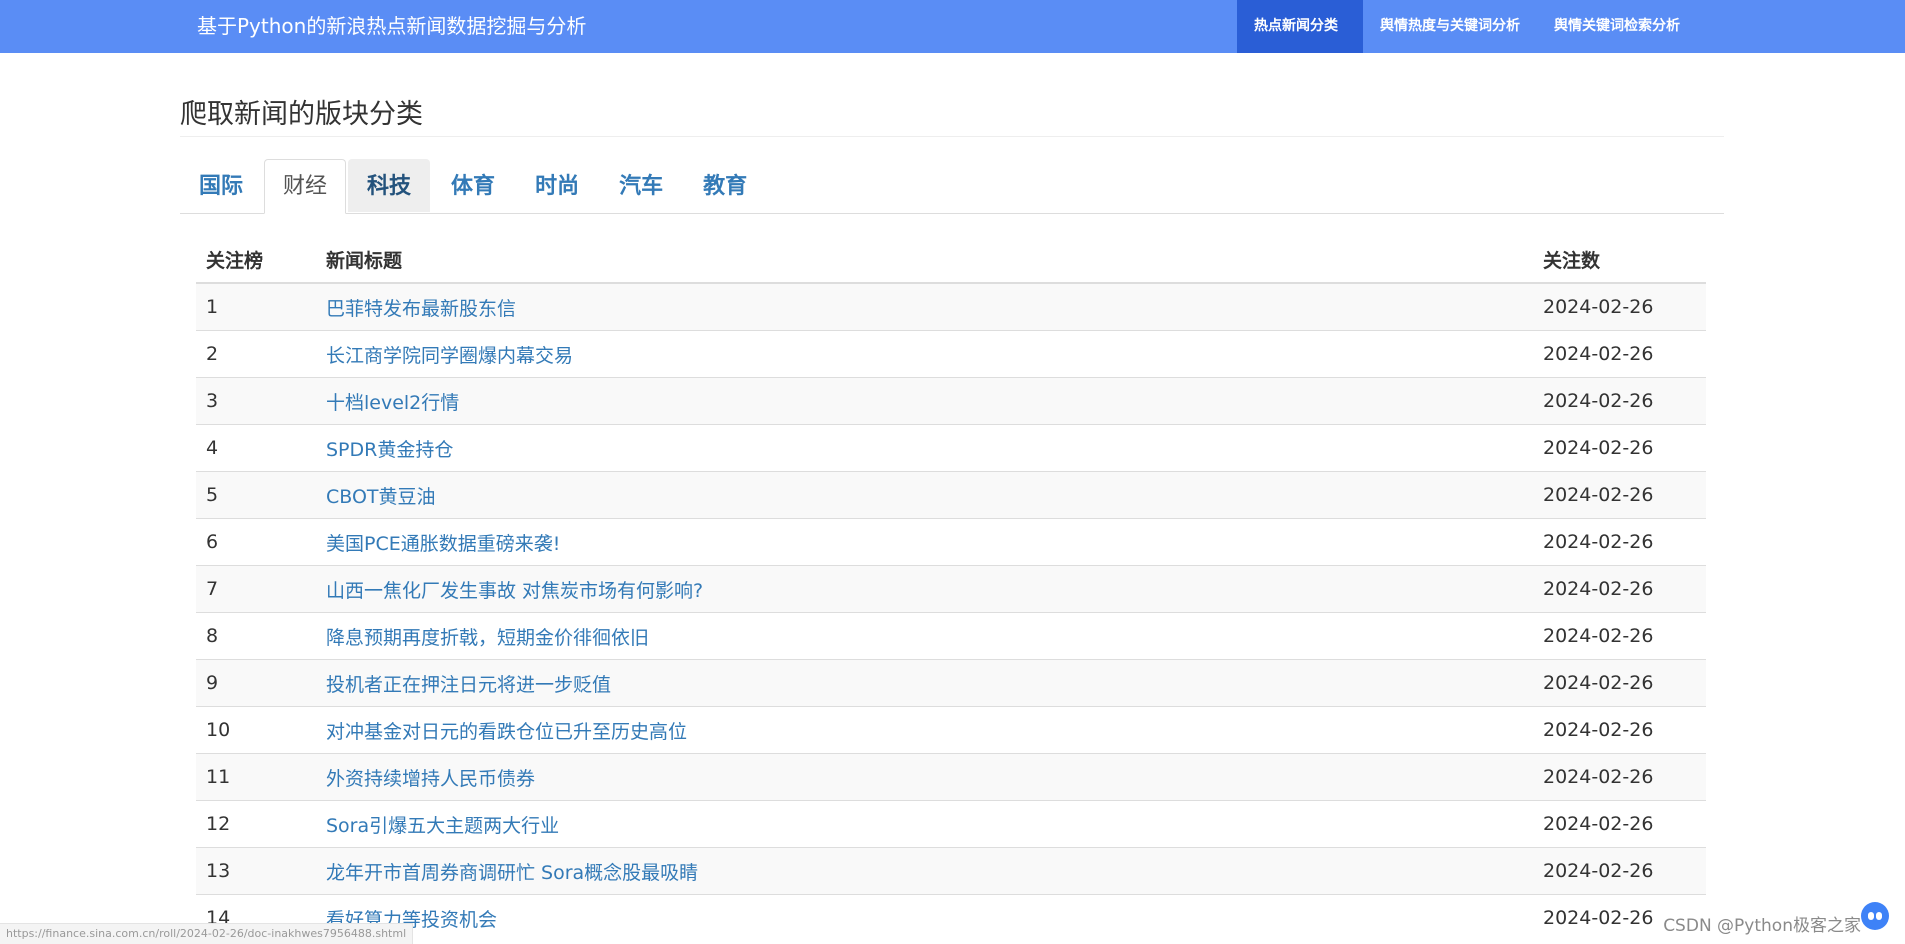 The image size is (1905, 944). Describe the element at coordinates (381, 497) in the screenshot. I see `news-title-link: CBOT黄豆油` at that location.